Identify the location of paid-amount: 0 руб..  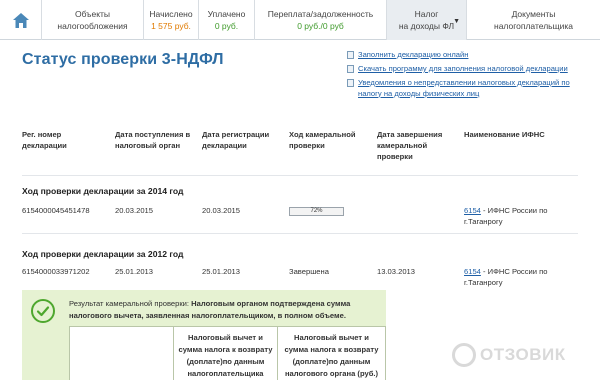
(226, 26).